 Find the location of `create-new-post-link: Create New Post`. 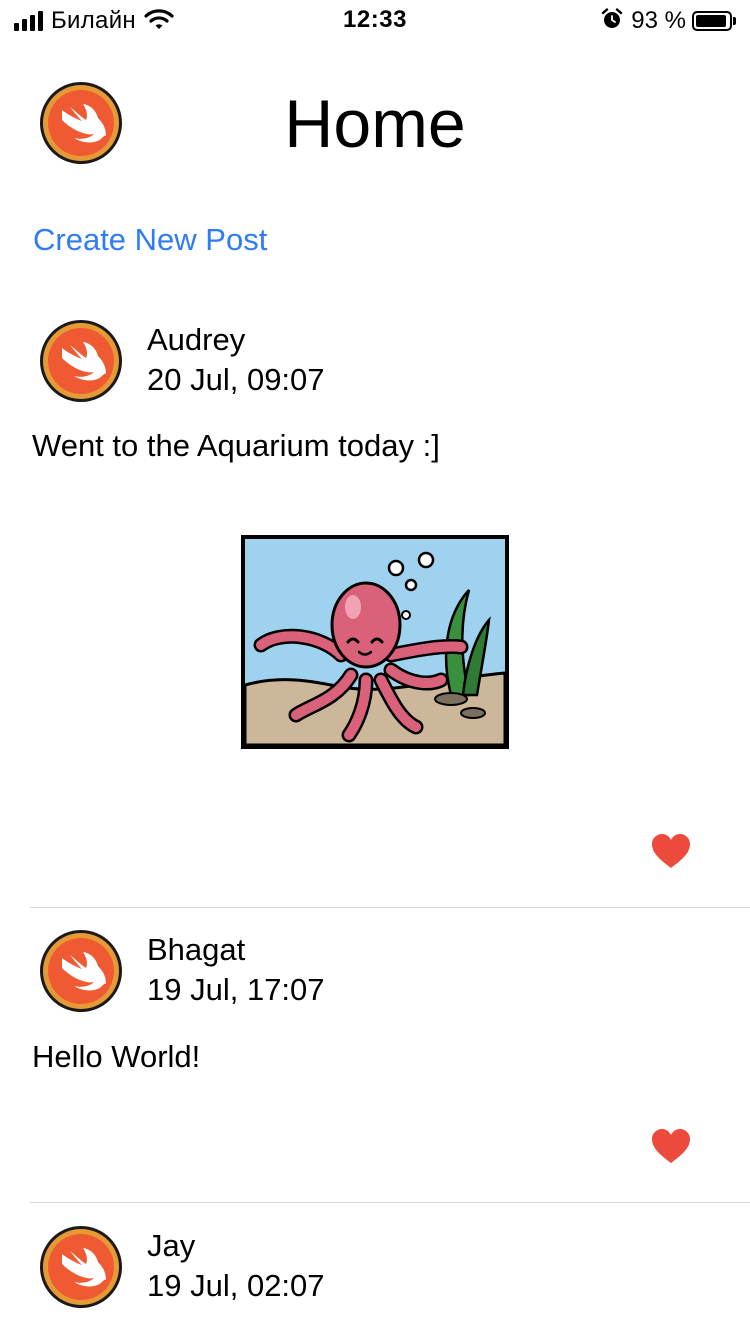

create-new-post-link: Create New Post is located at coordinates (150, 240).